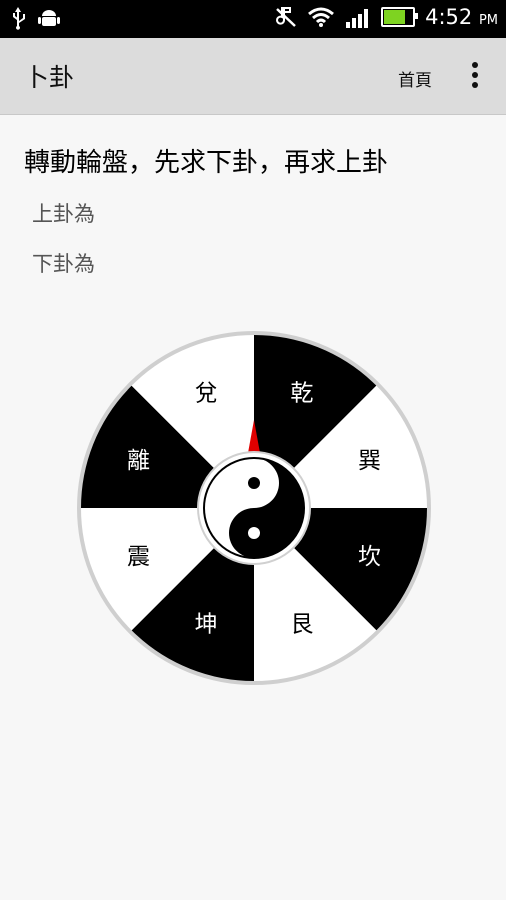  I want to click on status-right-icons: 4:52 PM, so click(386, 17).